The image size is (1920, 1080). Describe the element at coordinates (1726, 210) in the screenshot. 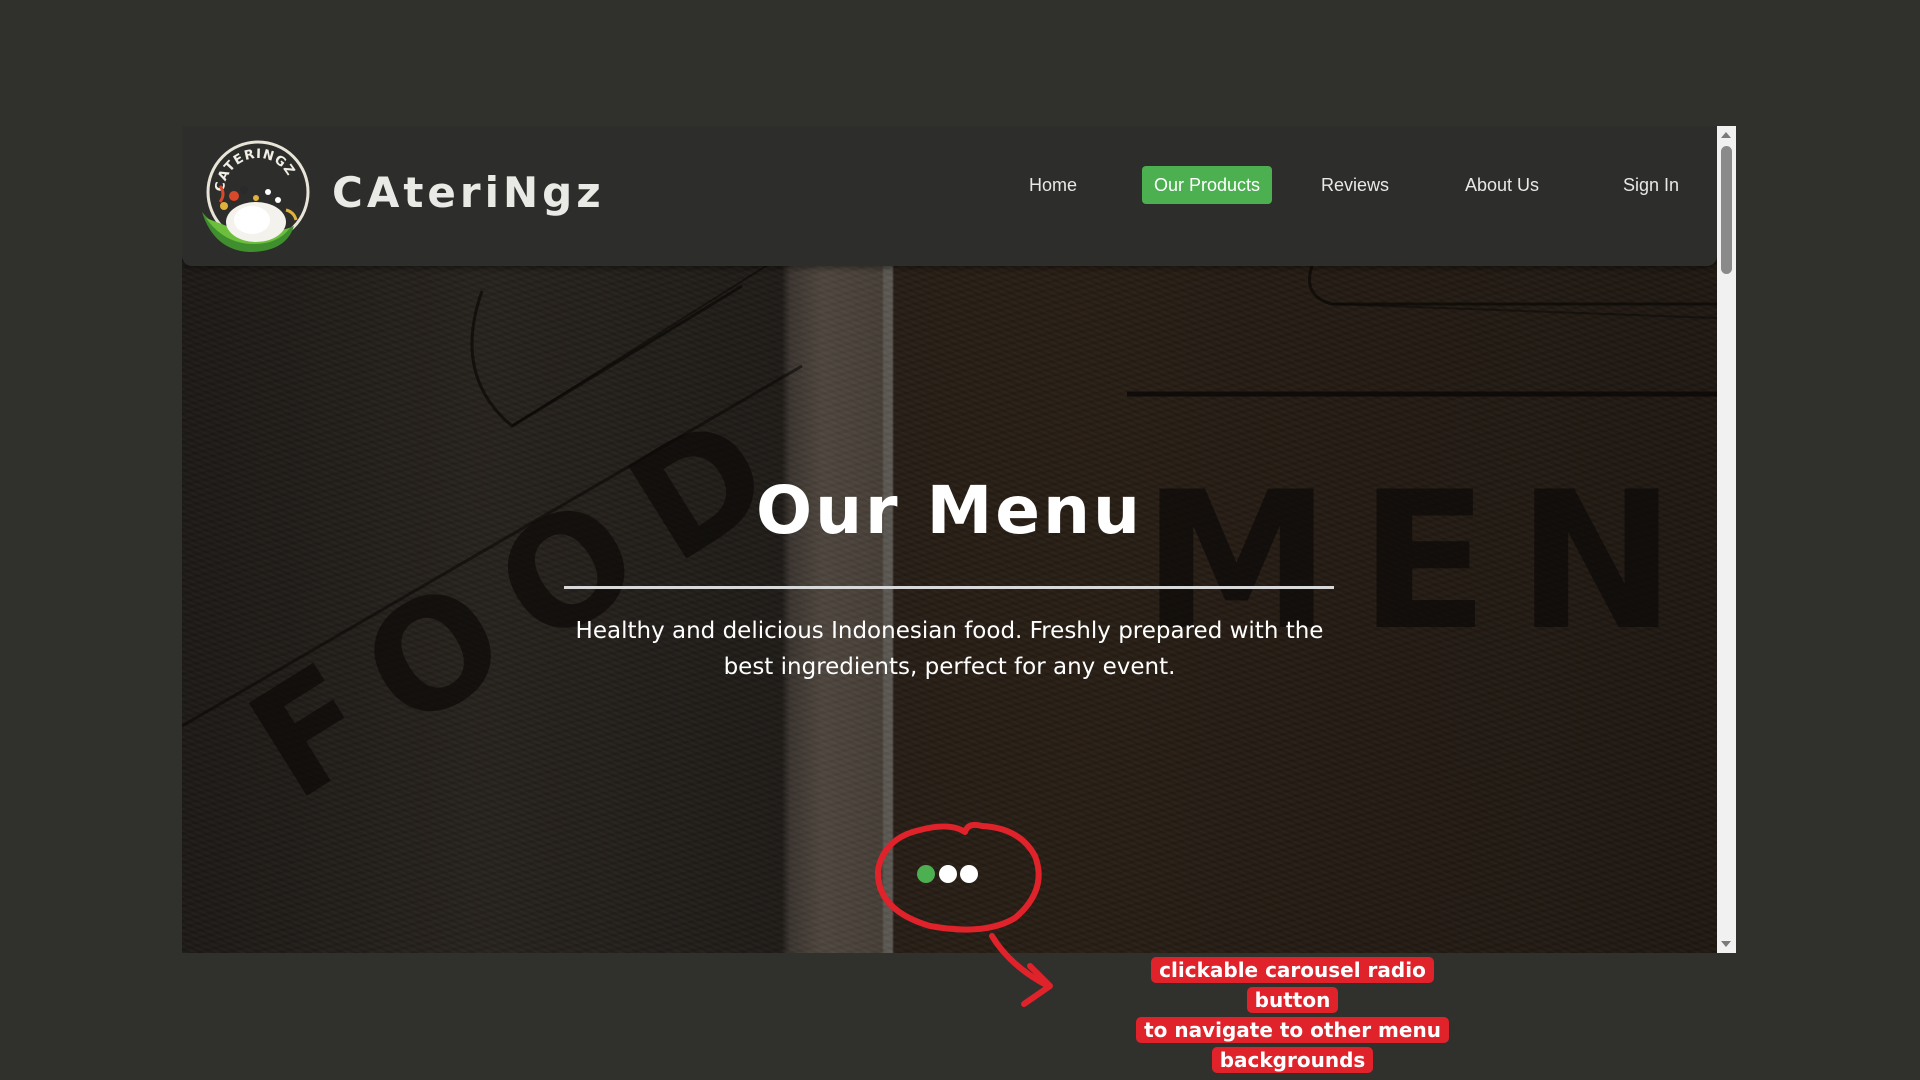

I see `scroll-thumb` at that location.